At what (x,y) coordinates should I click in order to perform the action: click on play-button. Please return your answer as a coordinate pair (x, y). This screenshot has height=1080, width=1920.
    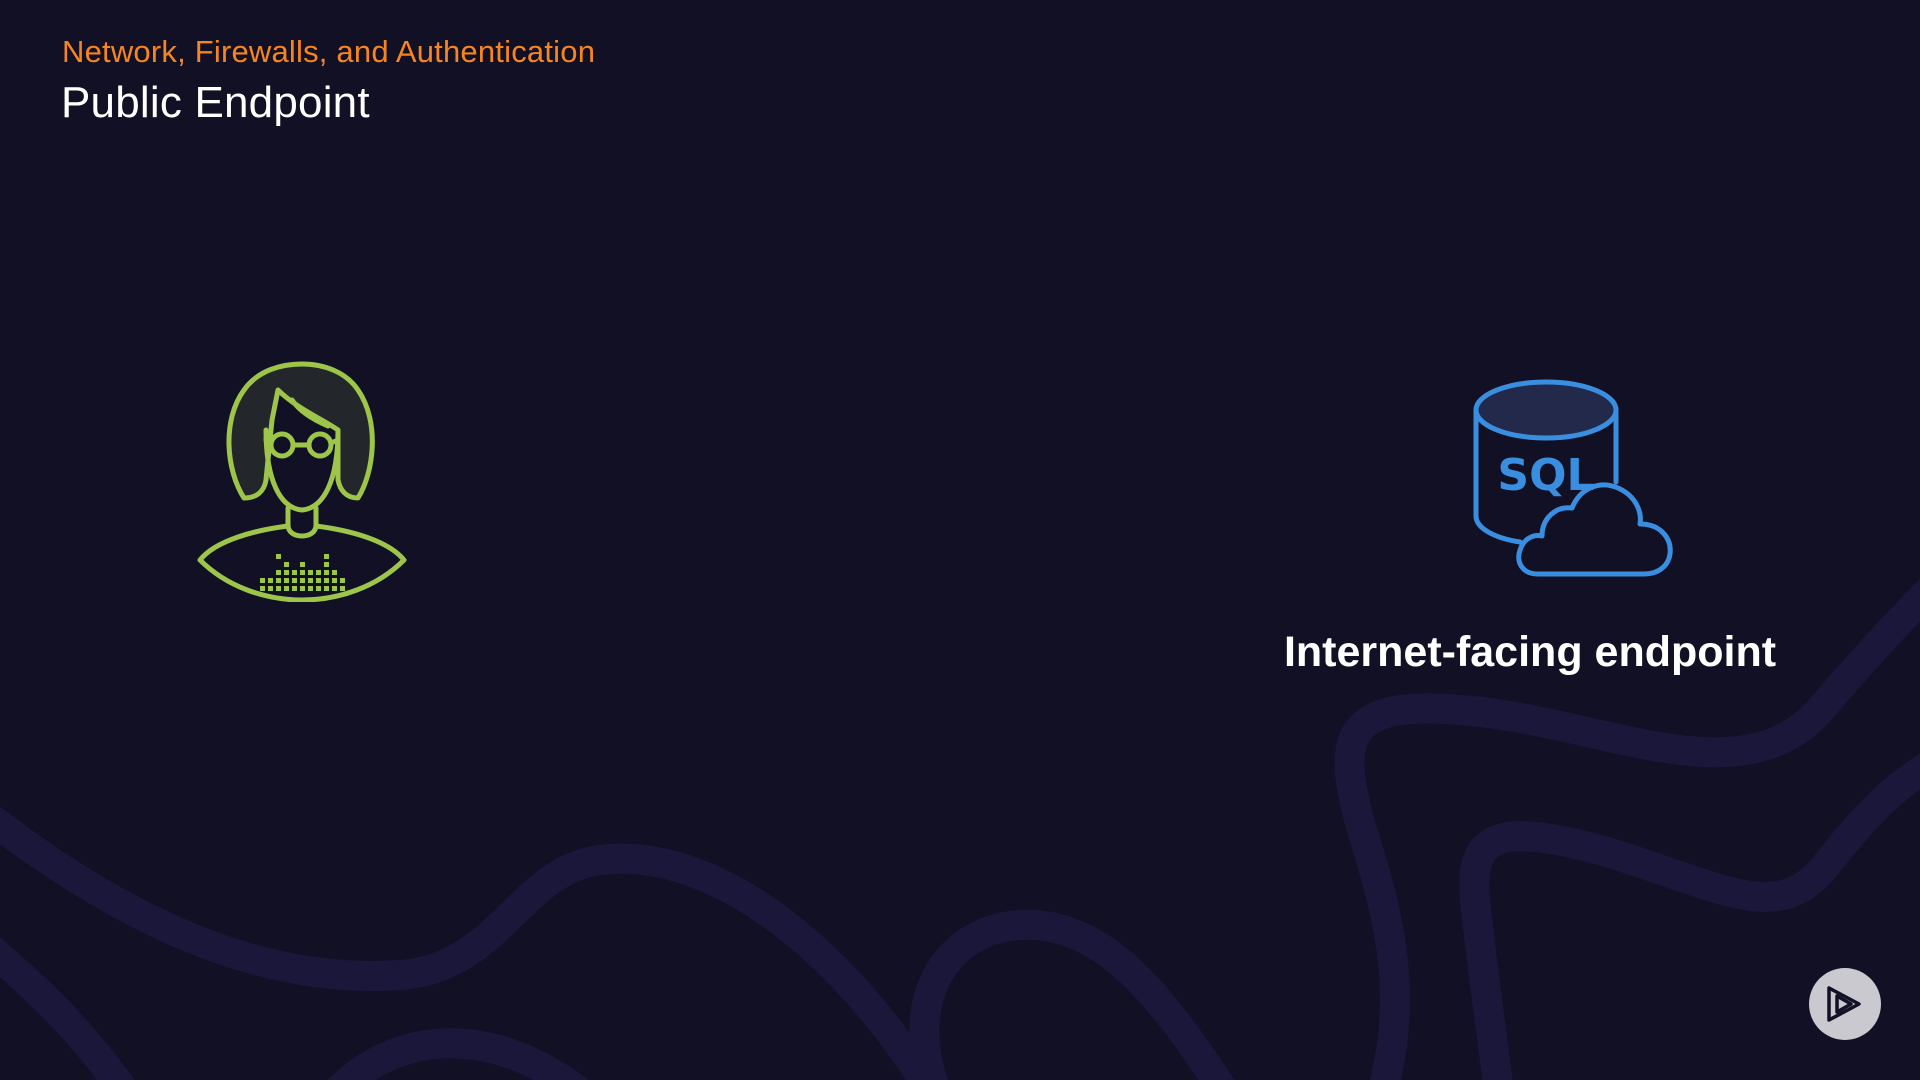
    Looking at the image, I should click on (1845, 1004).